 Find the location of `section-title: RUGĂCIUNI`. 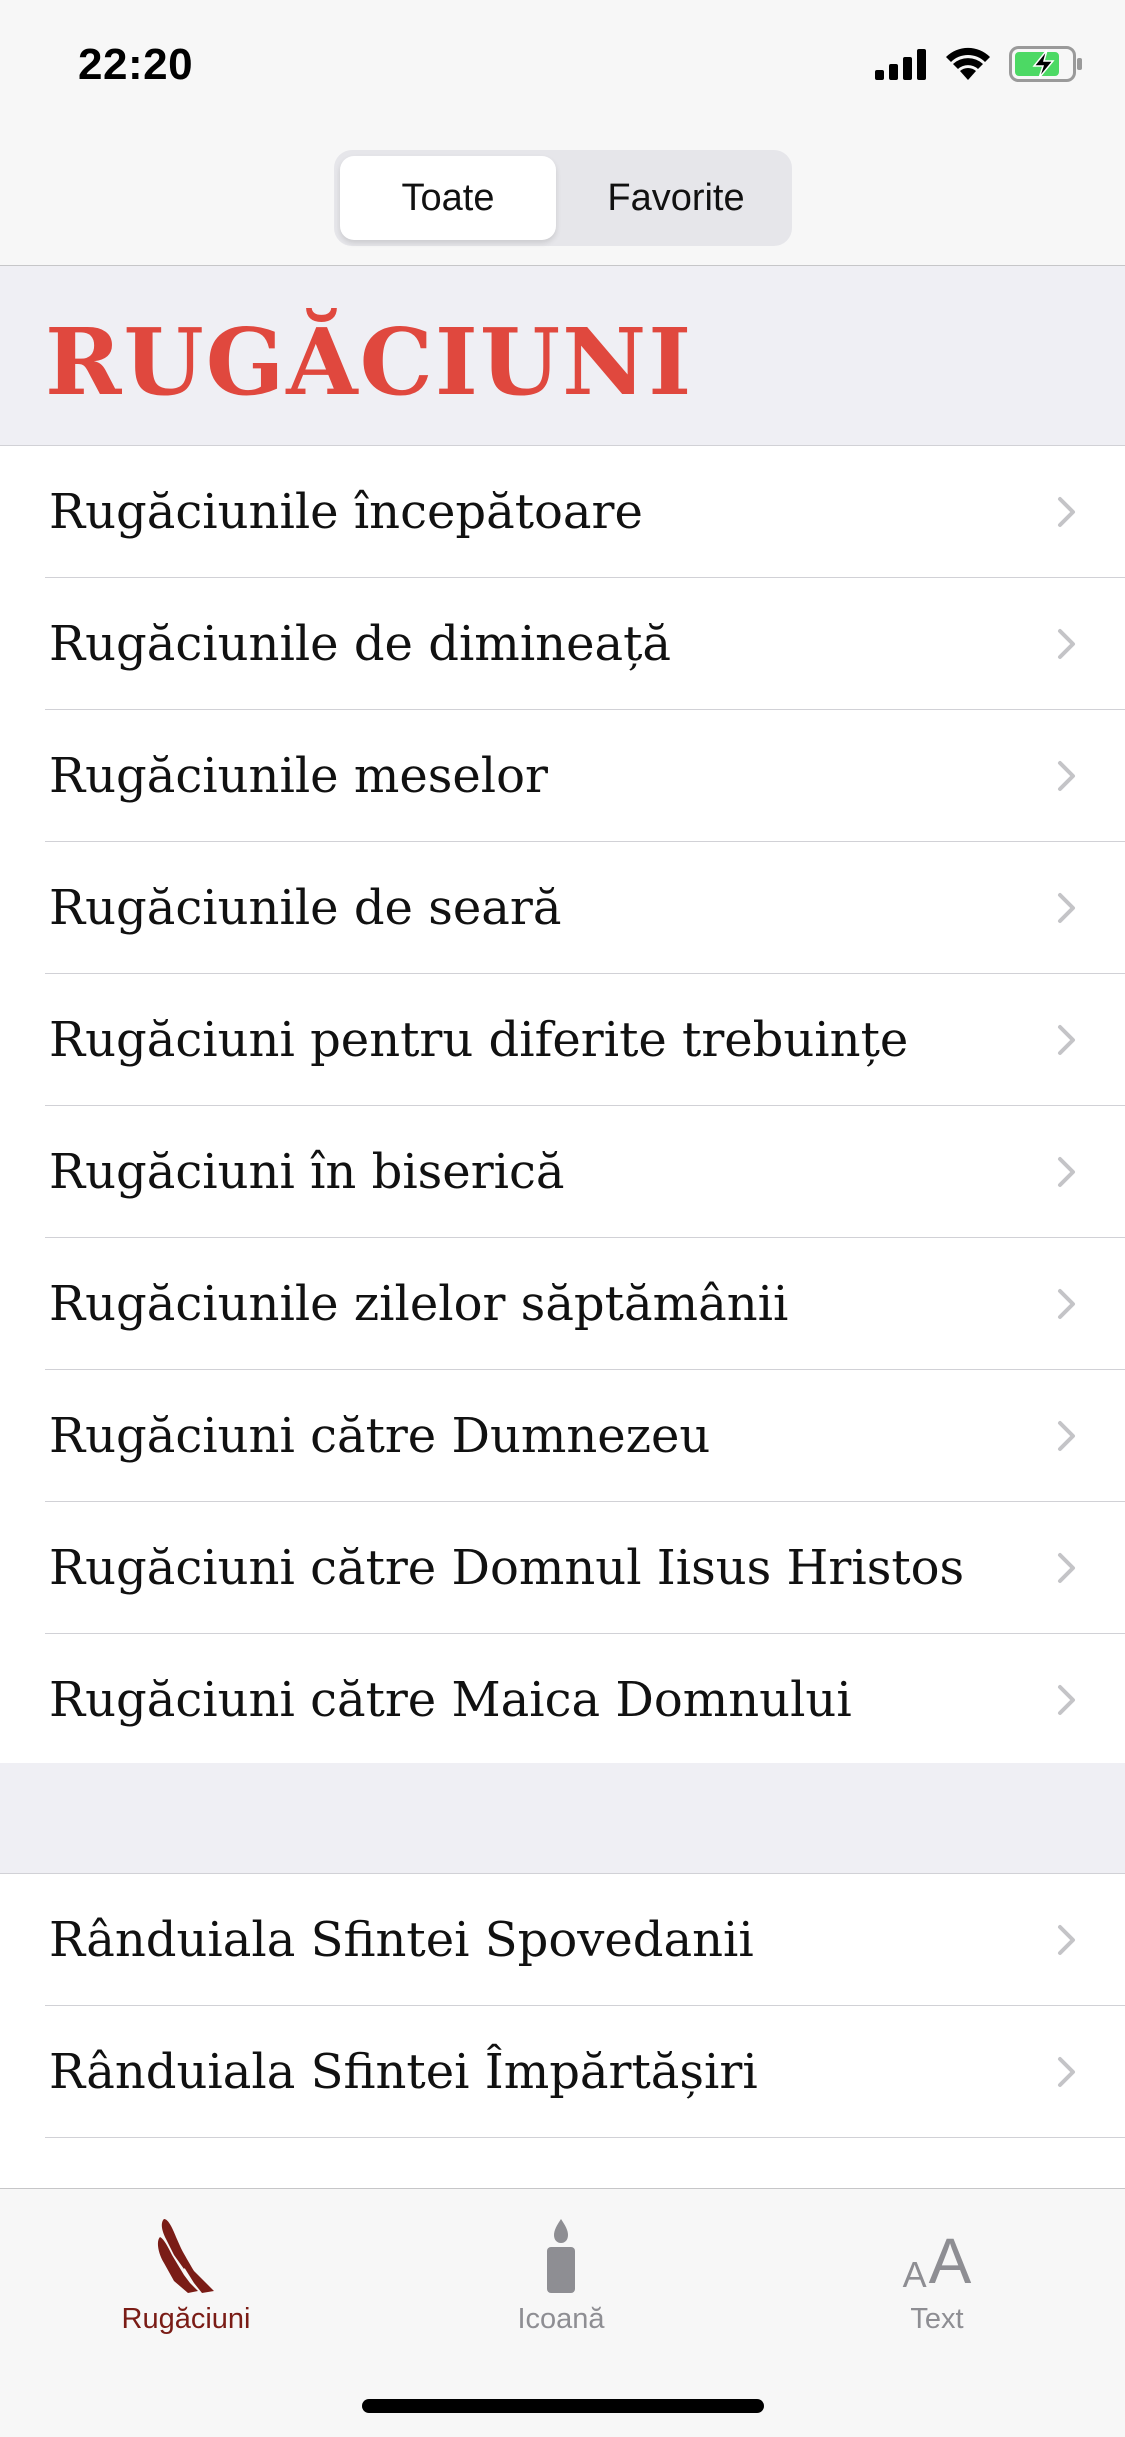

section-title: RUGĂCIUNI is located at coordinates (369, 362).